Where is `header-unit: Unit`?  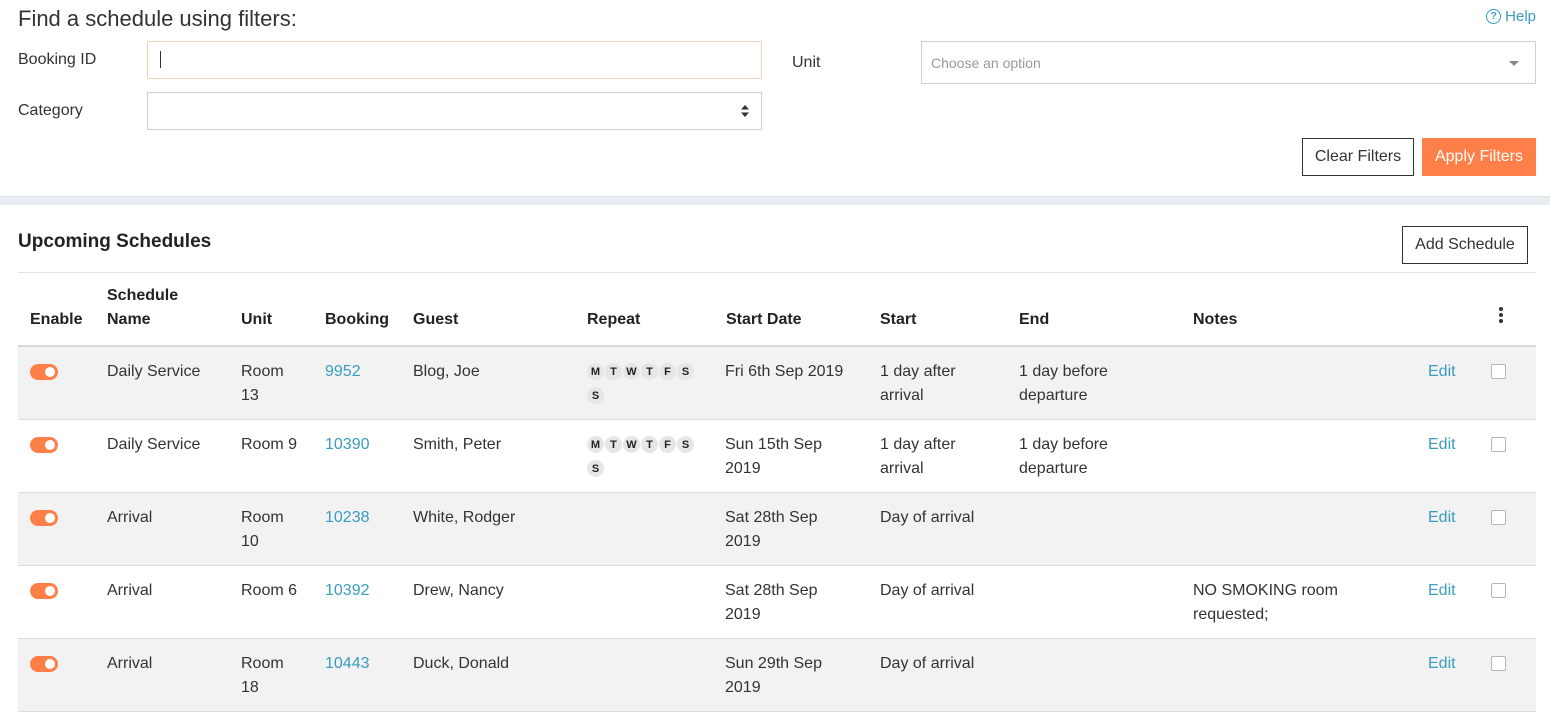
header-unit: Unit is located at coordinates (257, 319).